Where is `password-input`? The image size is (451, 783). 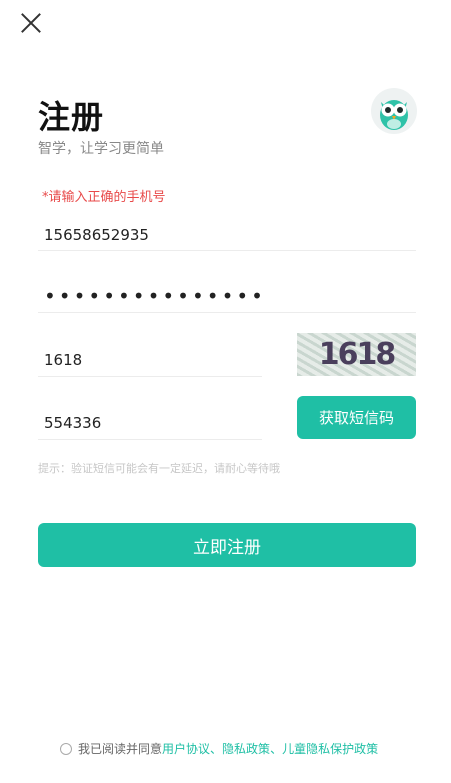
password-input is located at coordinates (224, 296).